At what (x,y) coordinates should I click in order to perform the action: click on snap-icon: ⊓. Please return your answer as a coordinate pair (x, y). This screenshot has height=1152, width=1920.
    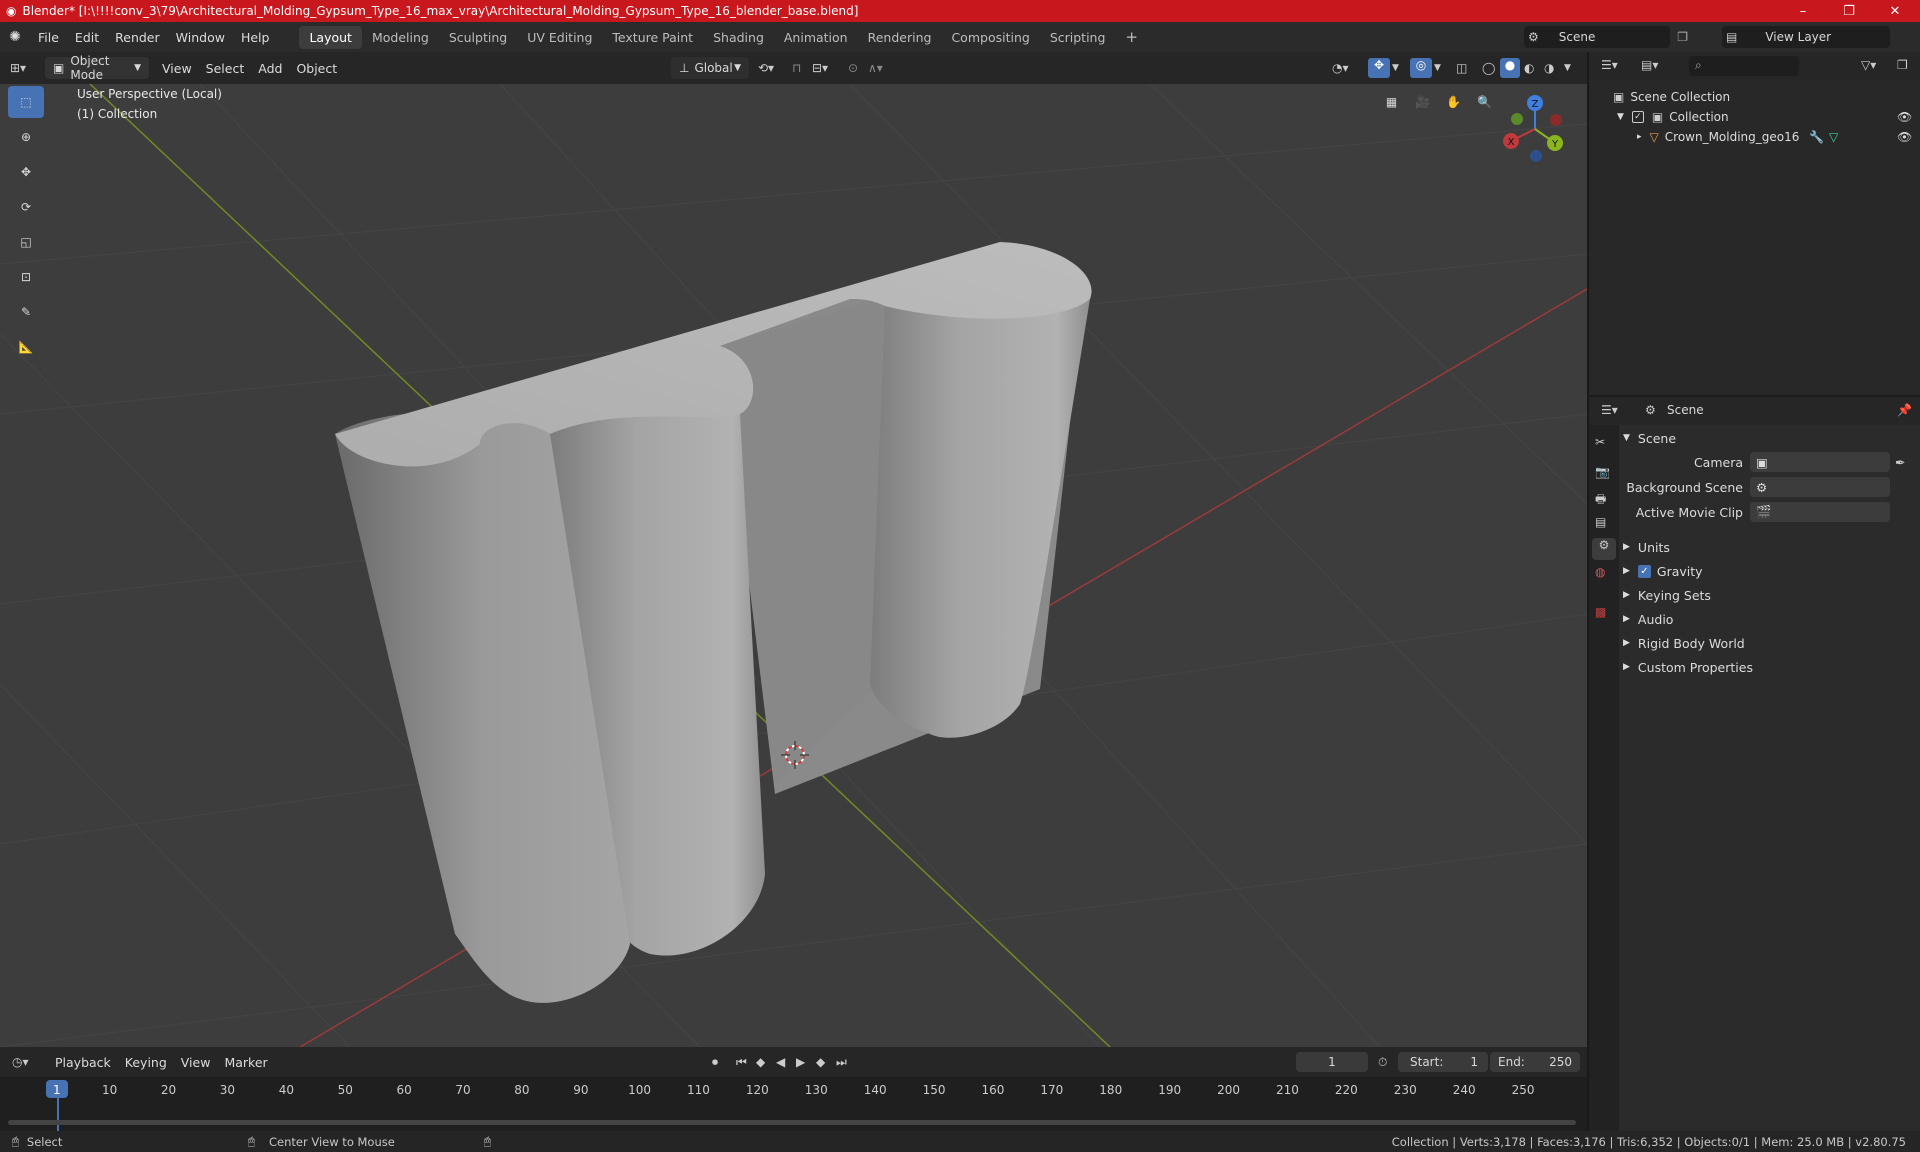
    Looking at the image, I should click on (796, 68).